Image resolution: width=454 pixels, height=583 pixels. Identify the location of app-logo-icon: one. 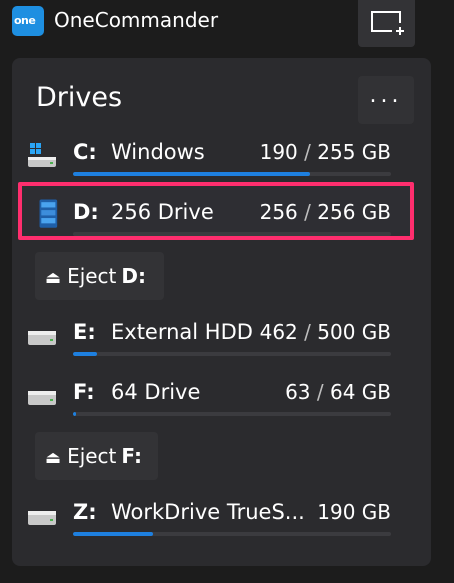
(28, 21).